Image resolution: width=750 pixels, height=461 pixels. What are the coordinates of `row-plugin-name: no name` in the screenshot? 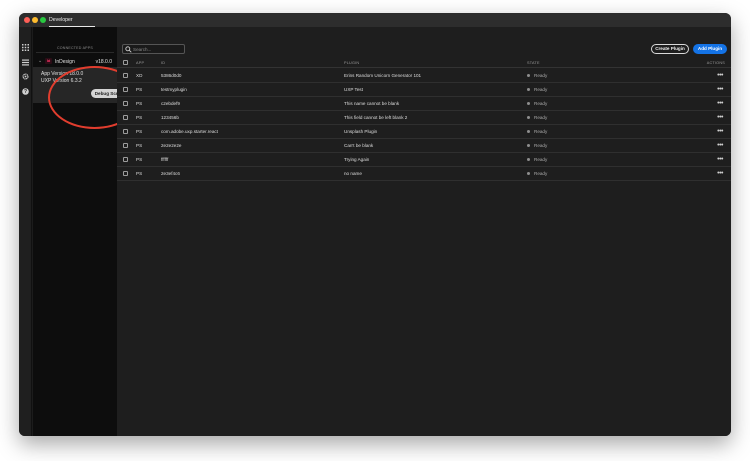 It's located at (353, 173).